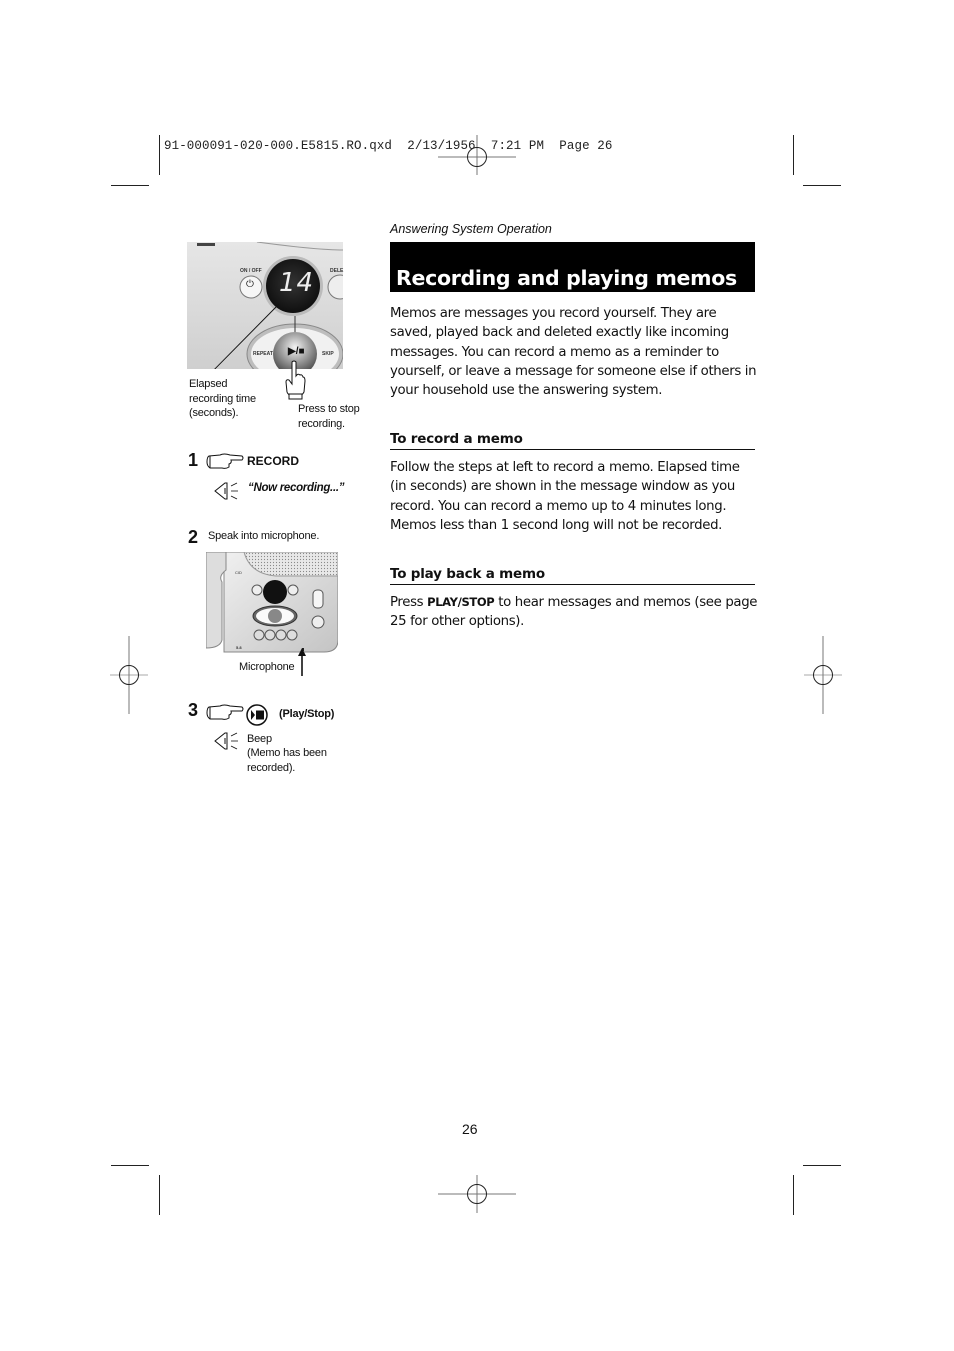  What do you see at coordinates (251, 271) in the screenshot?
I see `on-off-label: ON / OFF` at bounding box center [251, 271].